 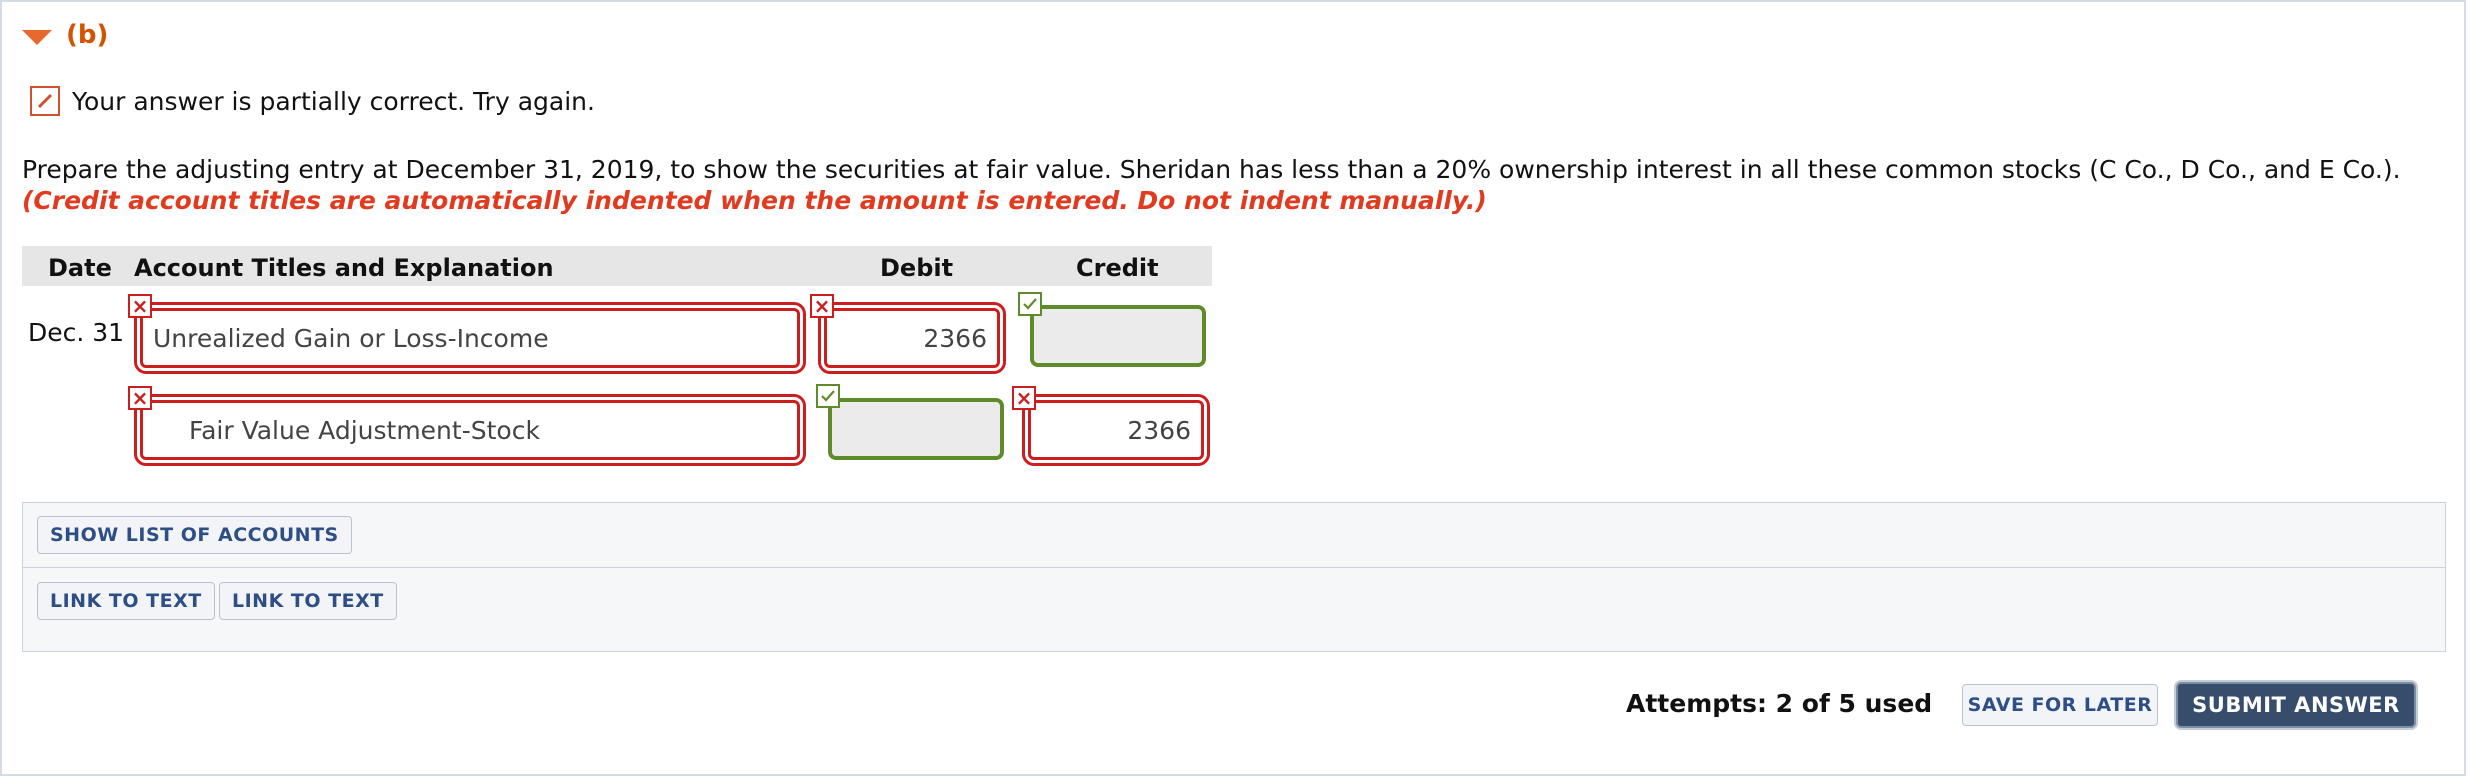 What do you see at coordinates (65, 35) in the screenshot?
I see `part-header: (b)` at bounding box center [65, 35].